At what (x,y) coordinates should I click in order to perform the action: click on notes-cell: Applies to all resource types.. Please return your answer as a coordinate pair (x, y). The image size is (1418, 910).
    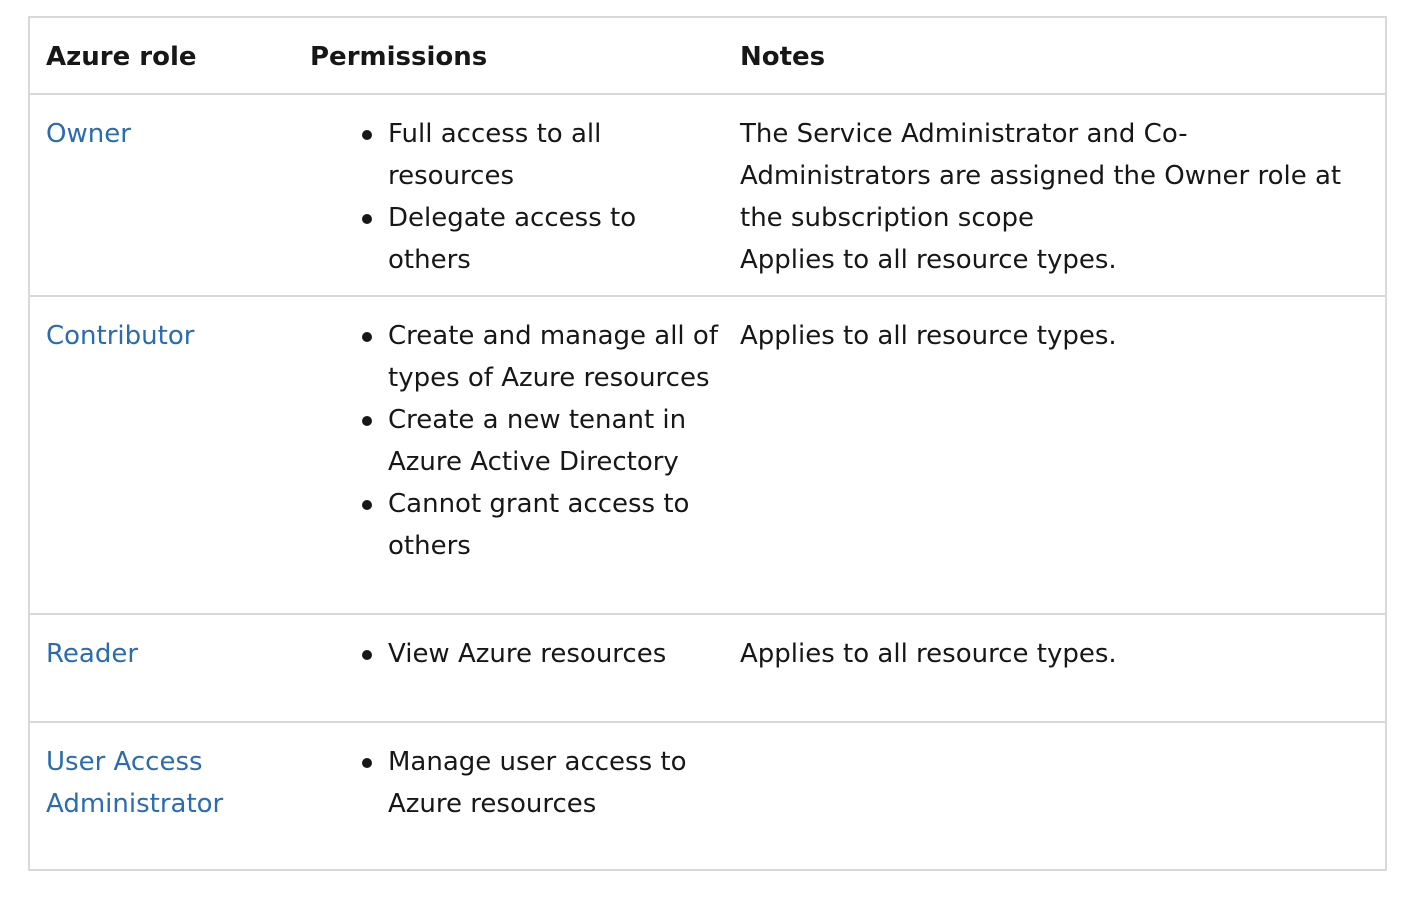
    Looking at the image, I should click on (1054, 668).